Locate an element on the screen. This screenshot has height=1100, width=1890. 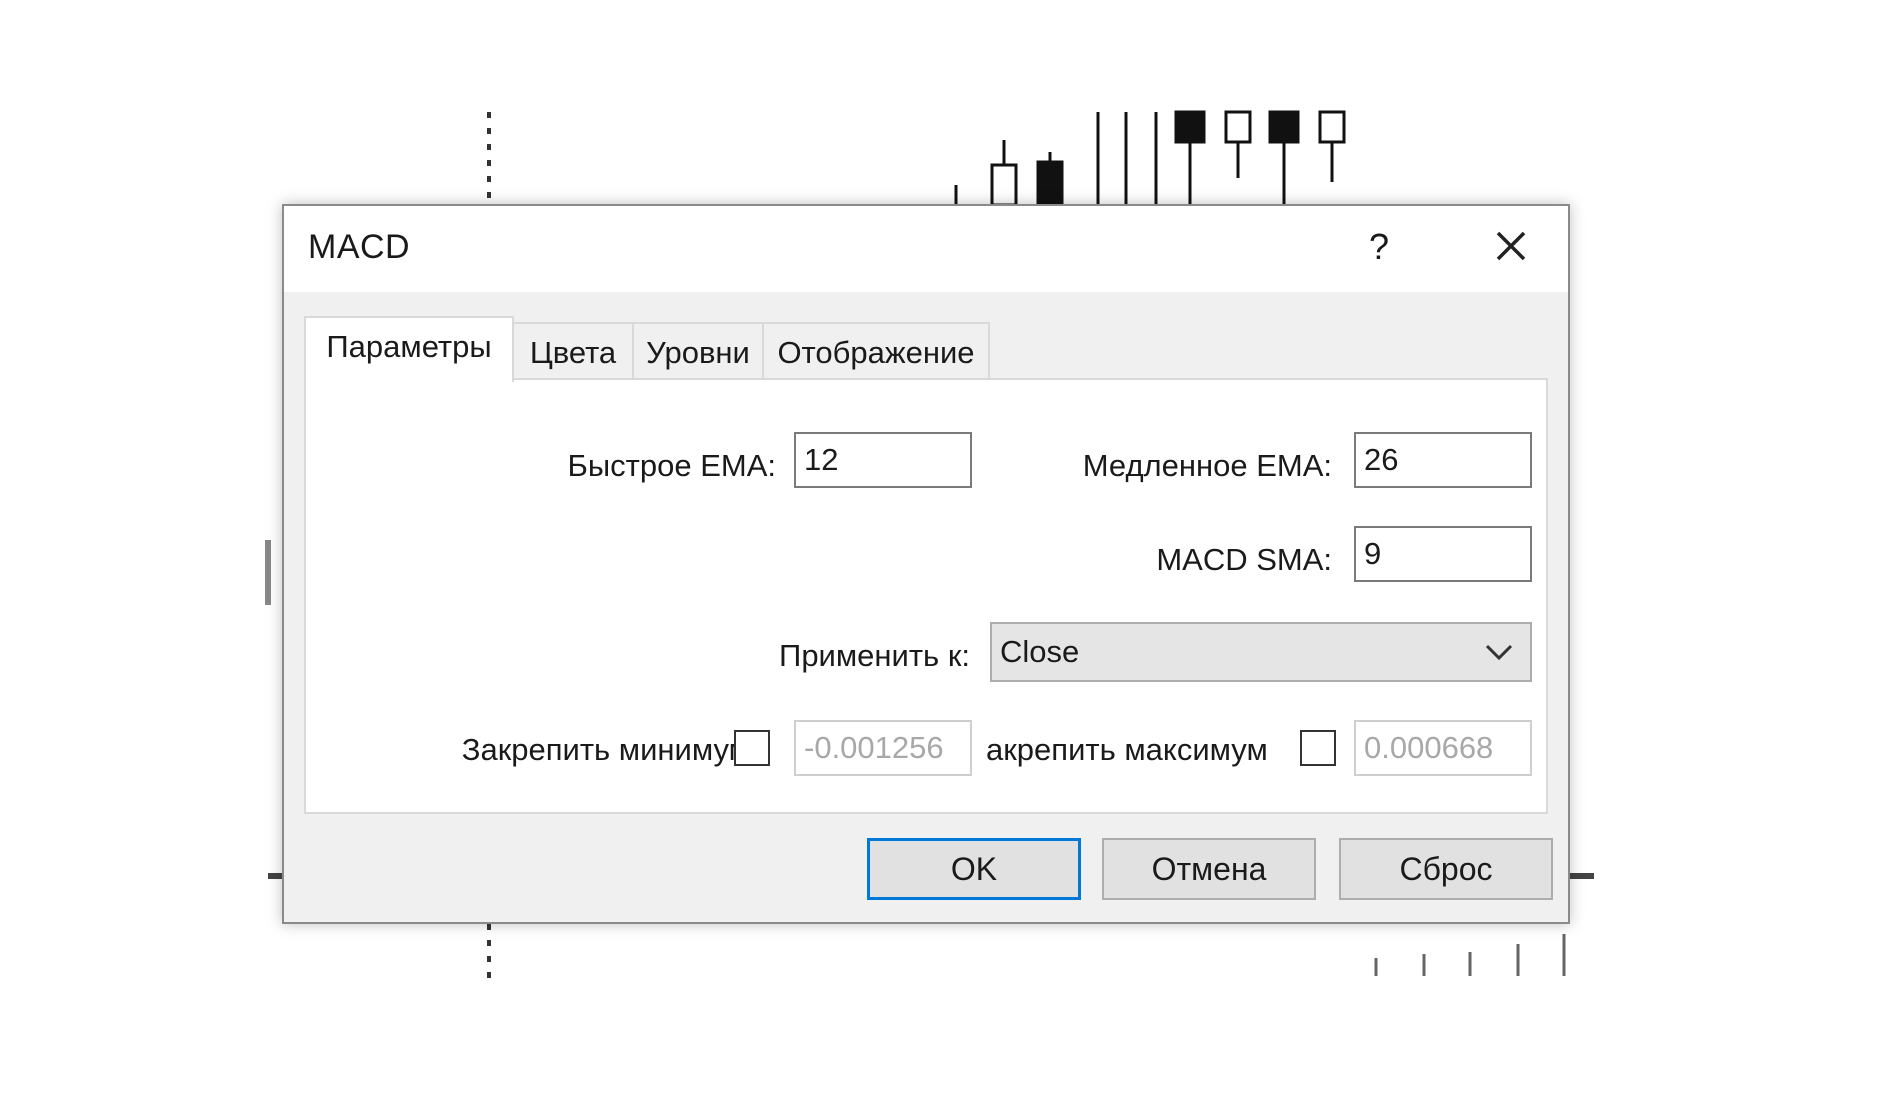
macd-sma-input: 9 is located at coordinates (1443, 554).